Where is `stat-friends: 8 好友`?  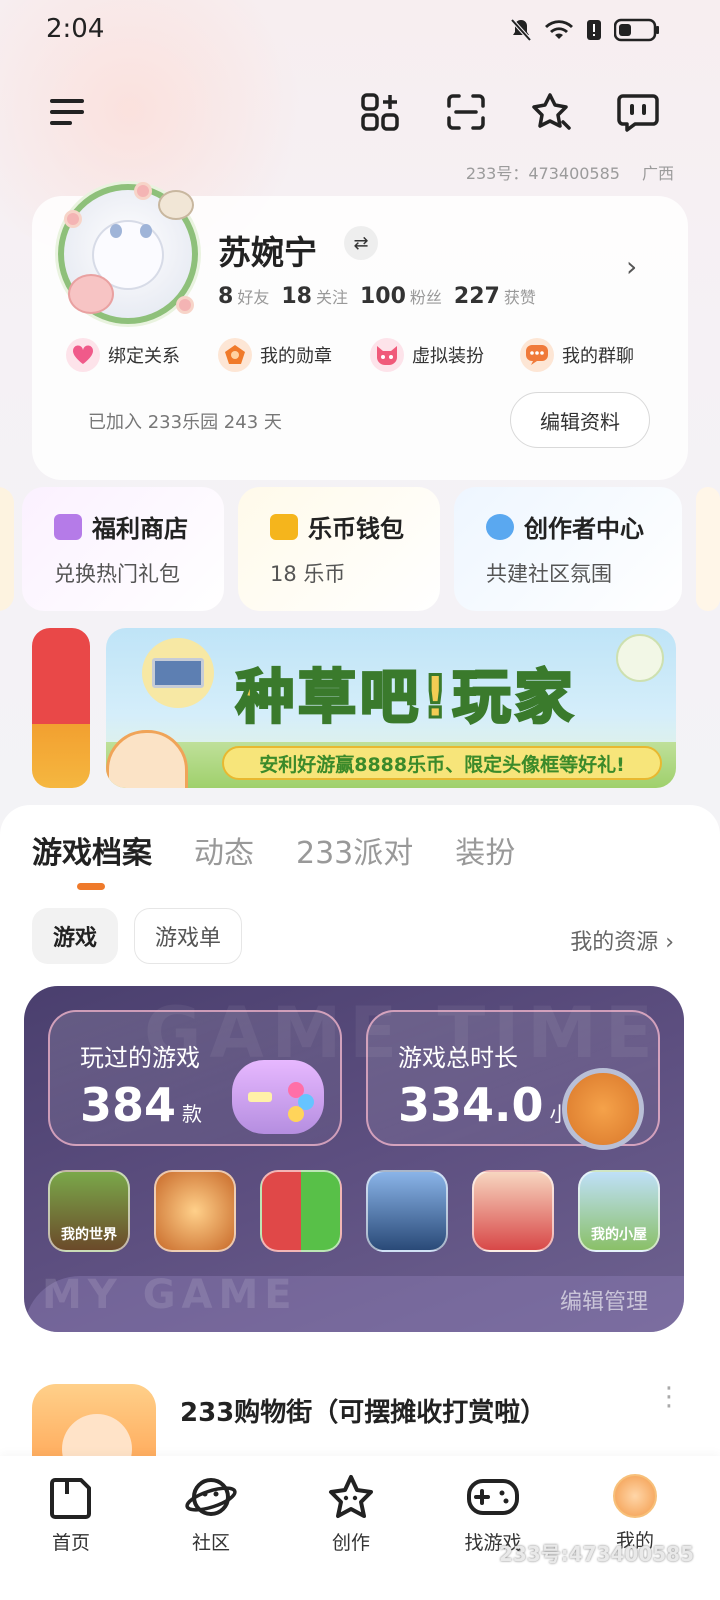 stat-friends: 8 好友 is located at coordinates (243, 296).